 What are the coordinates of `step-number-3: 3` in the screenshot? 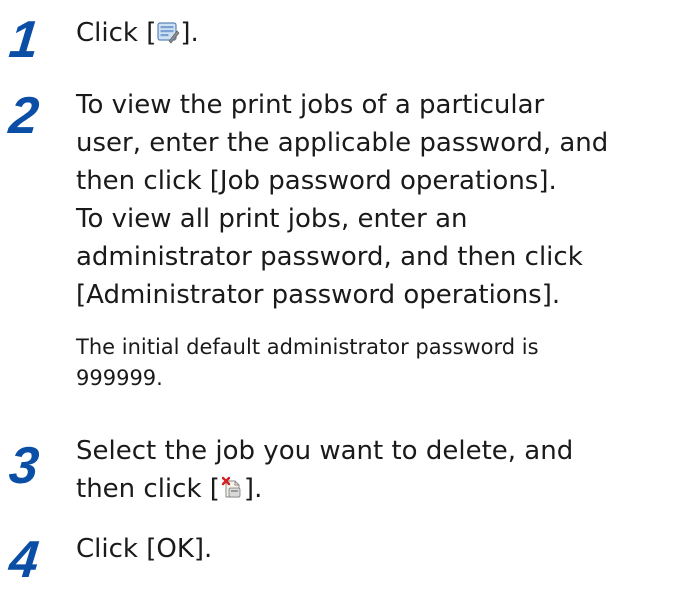 It's located at (24, 466).